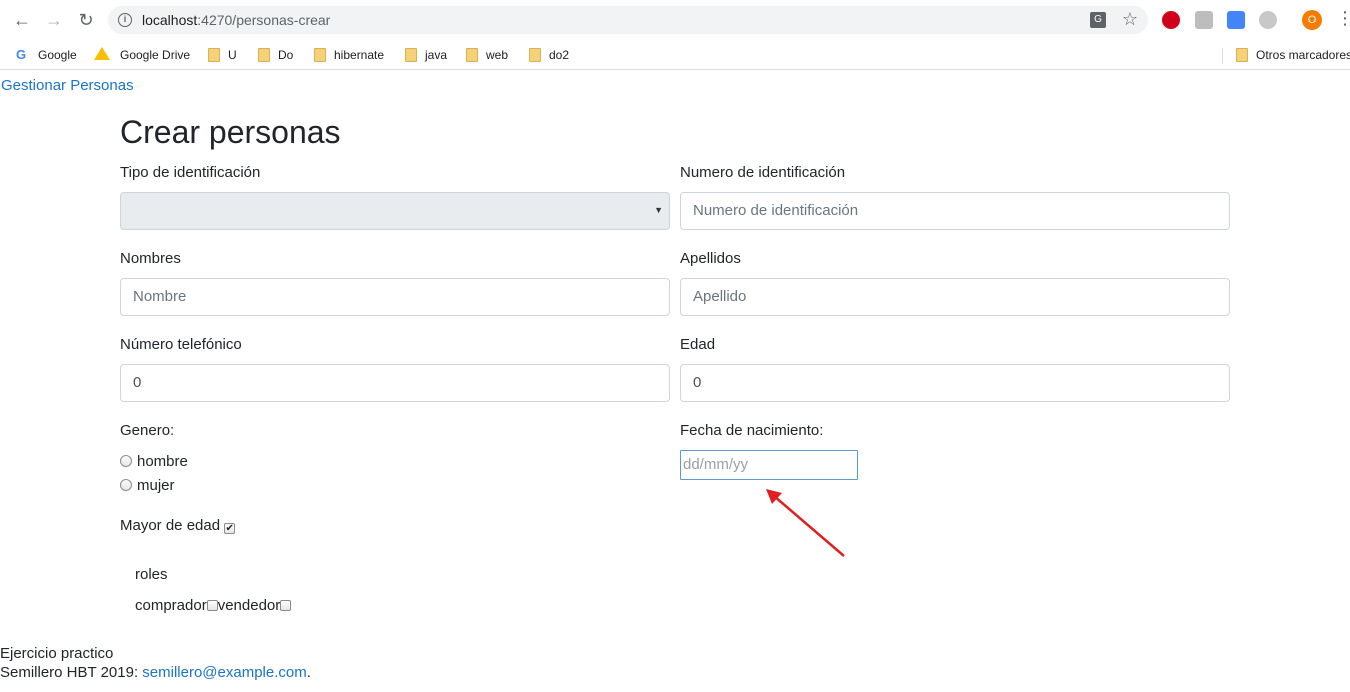 The image size is (1350, 692). I want to click on browser-menu-icon: ⋮, so click(1343, 18).